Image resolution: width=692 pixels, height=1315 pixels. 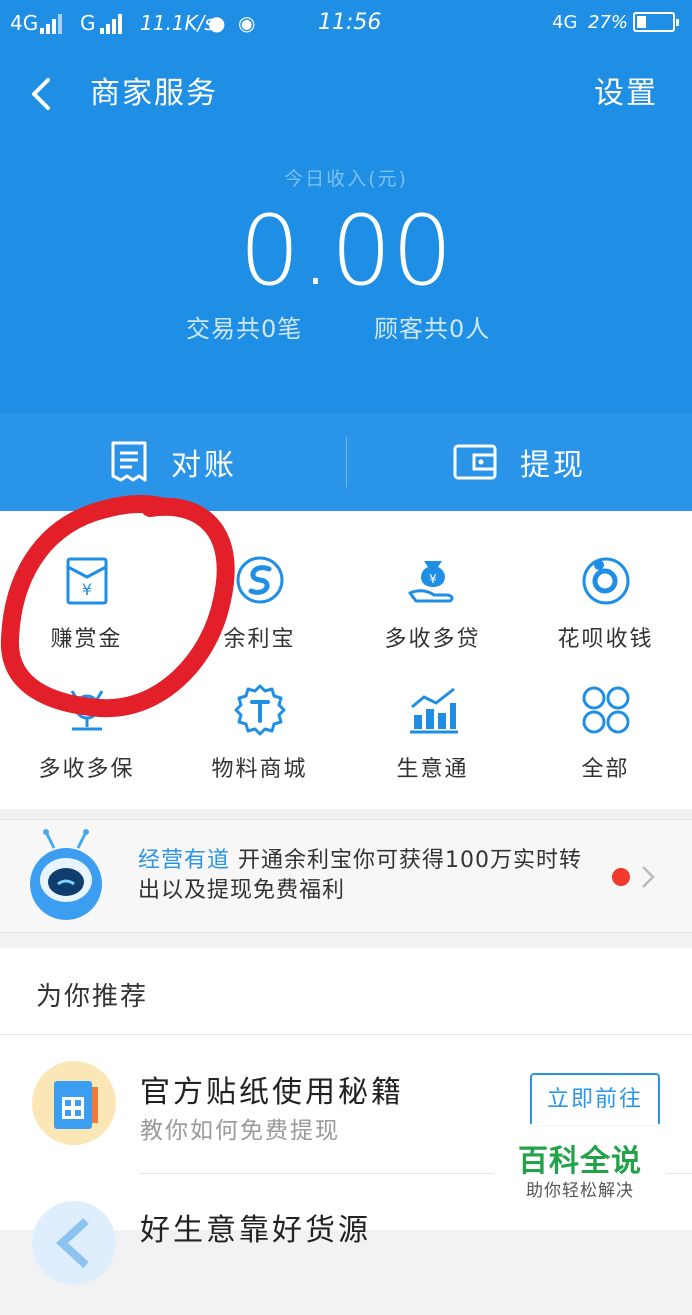 What do you see at coordinates (255, 1230) in the screenshot?
I see `recommend-item-title: 好生意靠好货源` at bounding box center [255, 1230].